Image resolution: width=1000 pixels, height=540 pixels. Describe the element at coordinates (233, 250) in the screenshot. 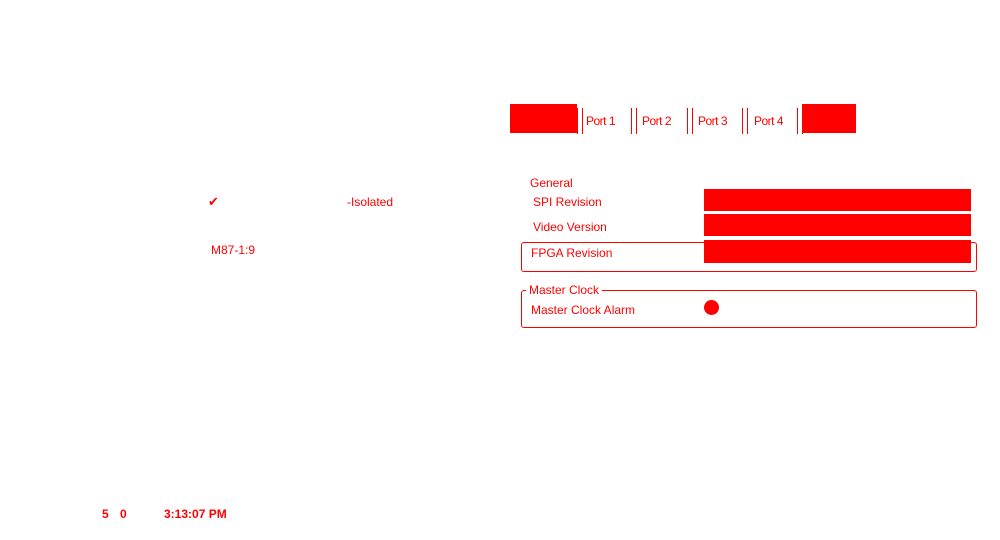

I see `device-id-text: M87-1:9` at that location.